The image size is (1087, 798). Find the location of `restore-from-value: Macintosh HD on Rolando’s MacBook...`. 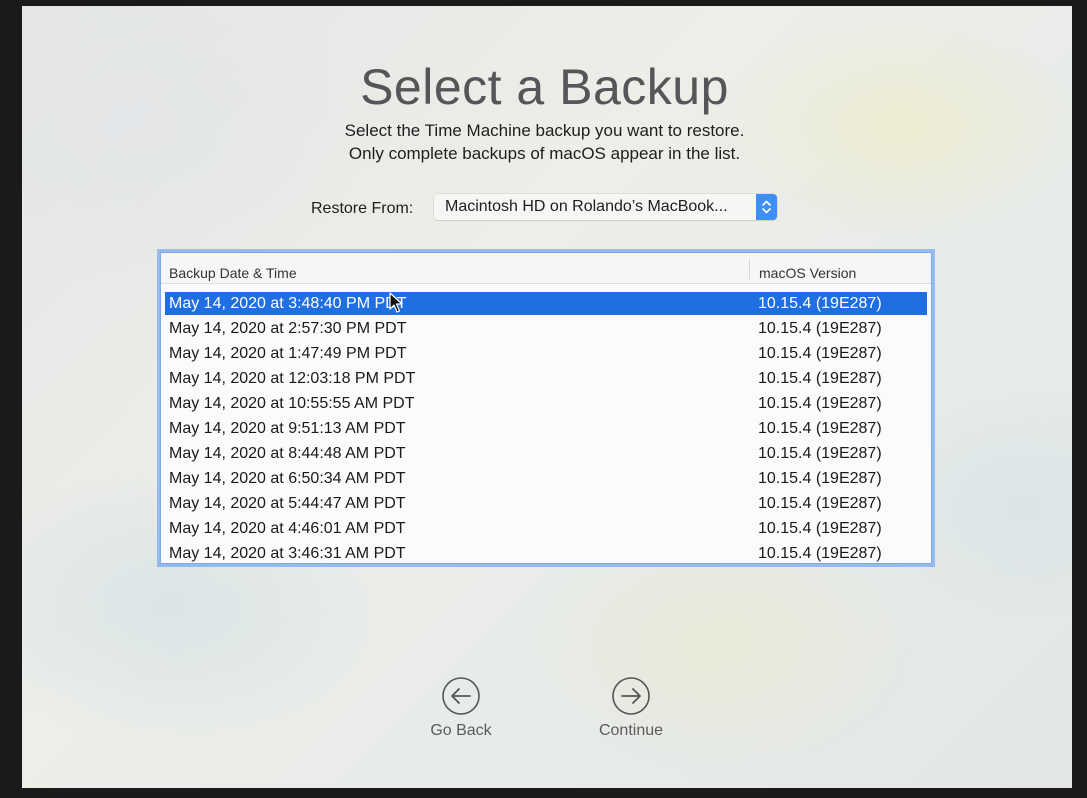

restore-from-value: Macintosh HD on Rolando’s MacBook... is located at coordinates (586, 206).